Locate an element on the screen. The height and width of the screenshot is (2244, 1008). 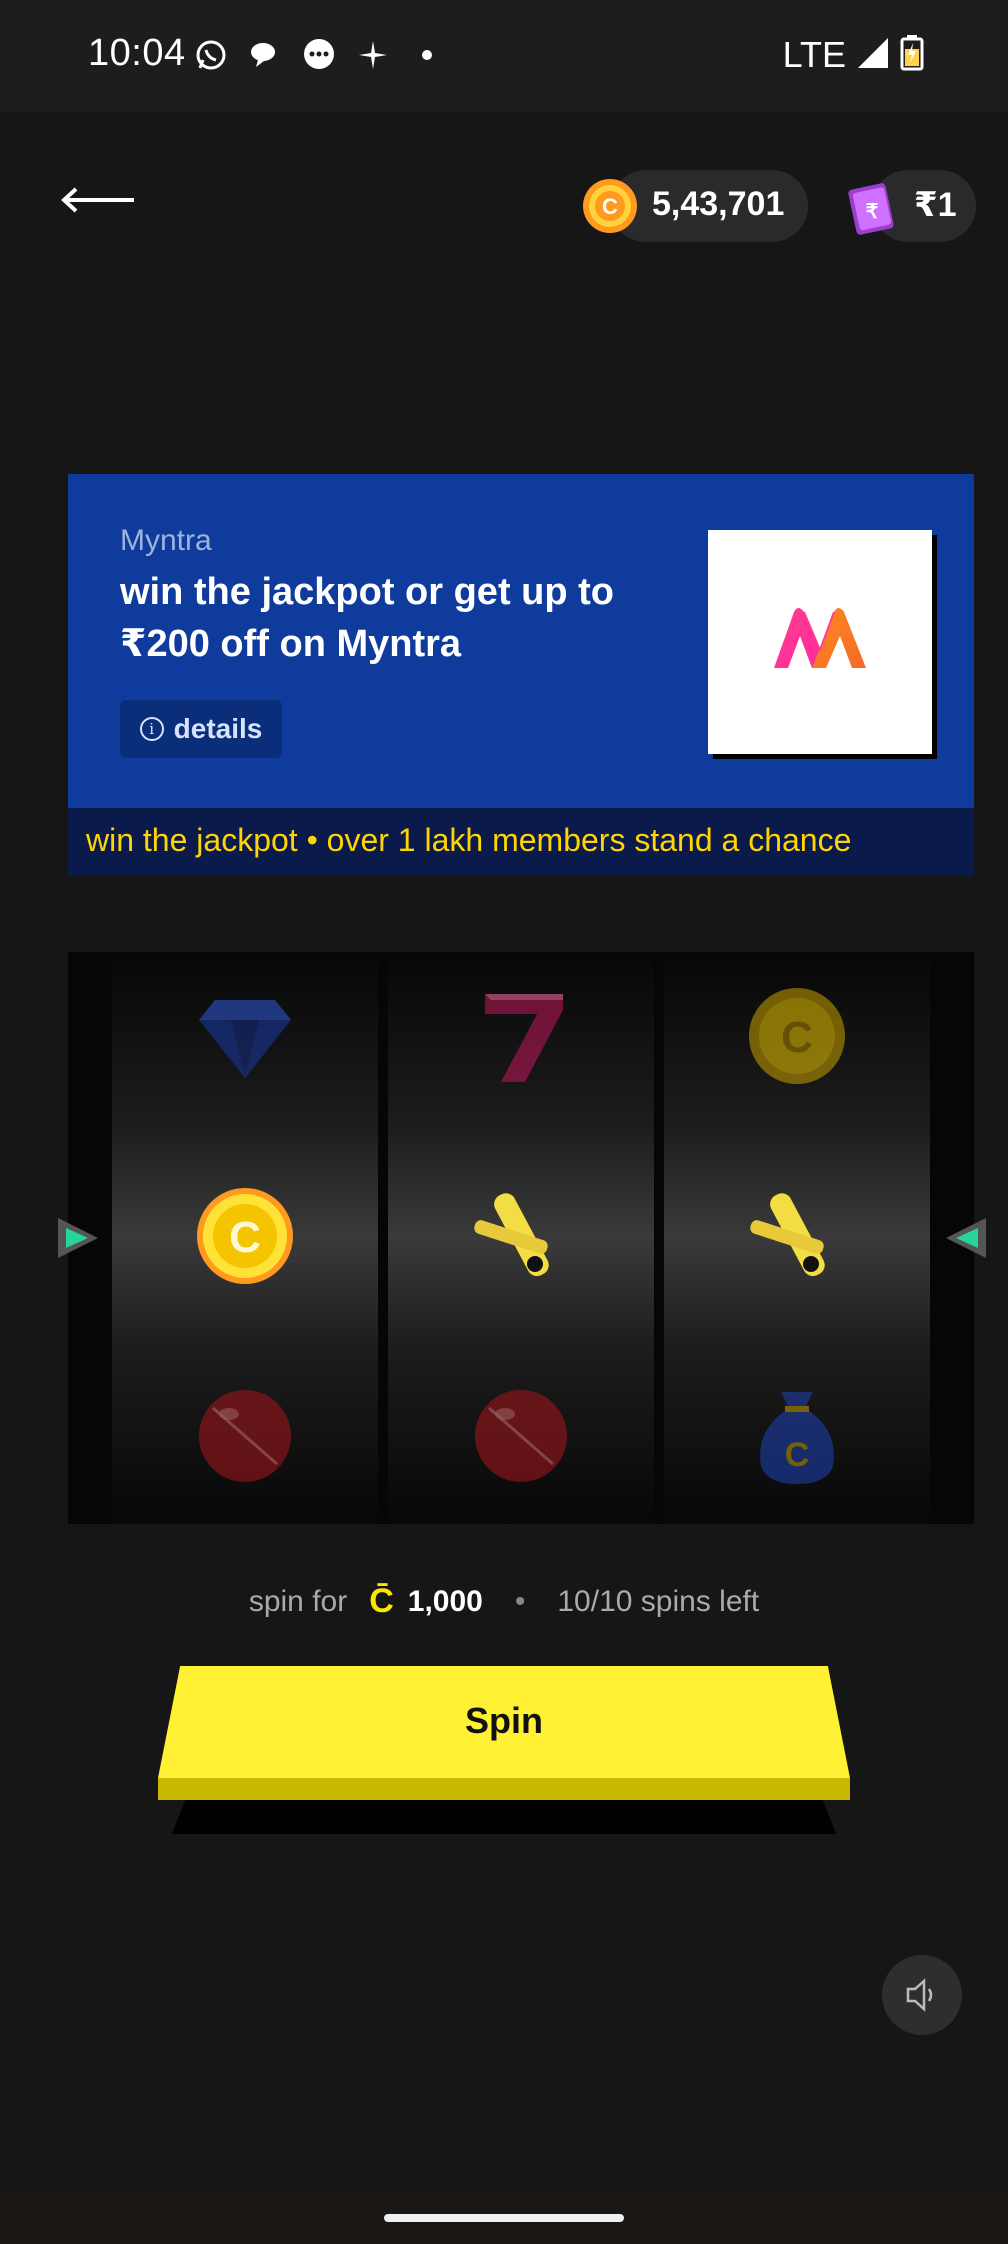
reel-1: C is located at coordinates (245, 1238).